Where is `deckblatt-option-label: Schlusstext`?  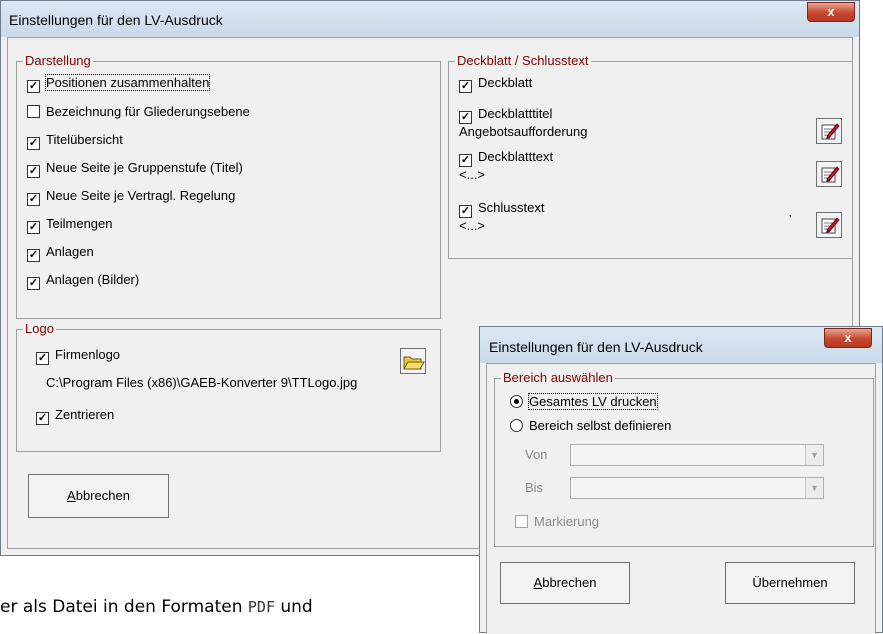 deckblatt-option-label: Schlusstext is located at coordinates (511, 207).